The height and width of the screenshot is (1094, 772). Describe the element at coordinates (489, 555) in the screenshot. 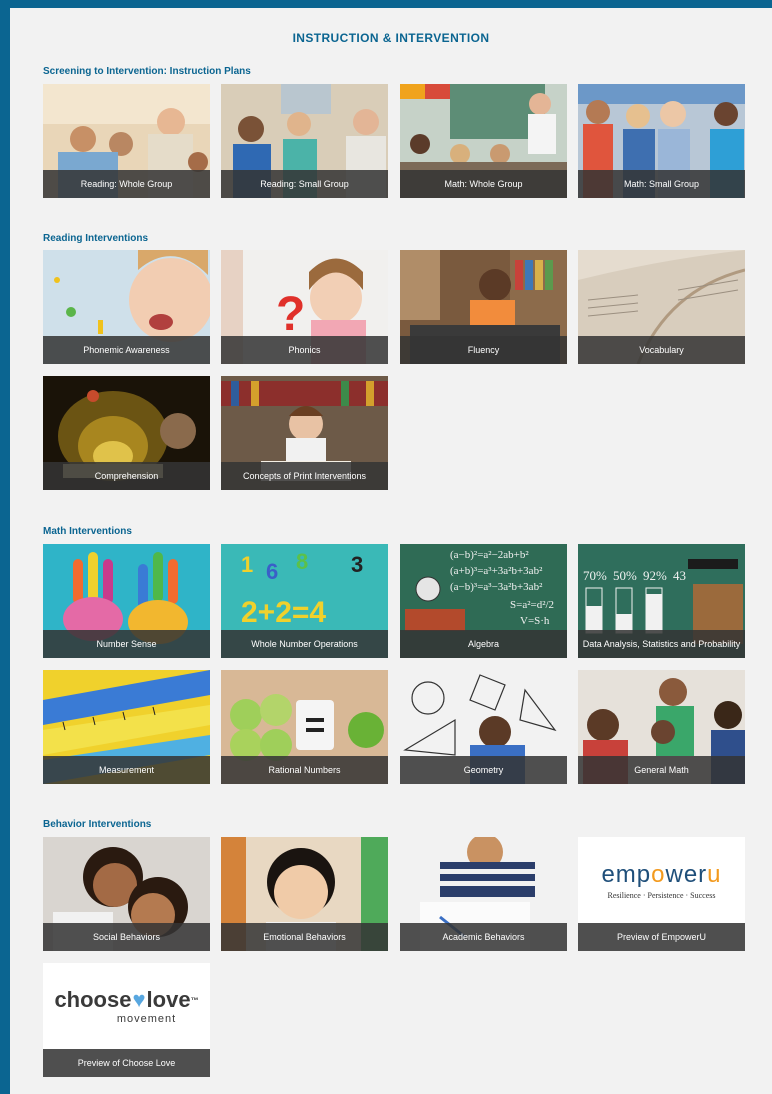

I see `svg-text: (a−b)²=a²−2ab+b²` at that location.